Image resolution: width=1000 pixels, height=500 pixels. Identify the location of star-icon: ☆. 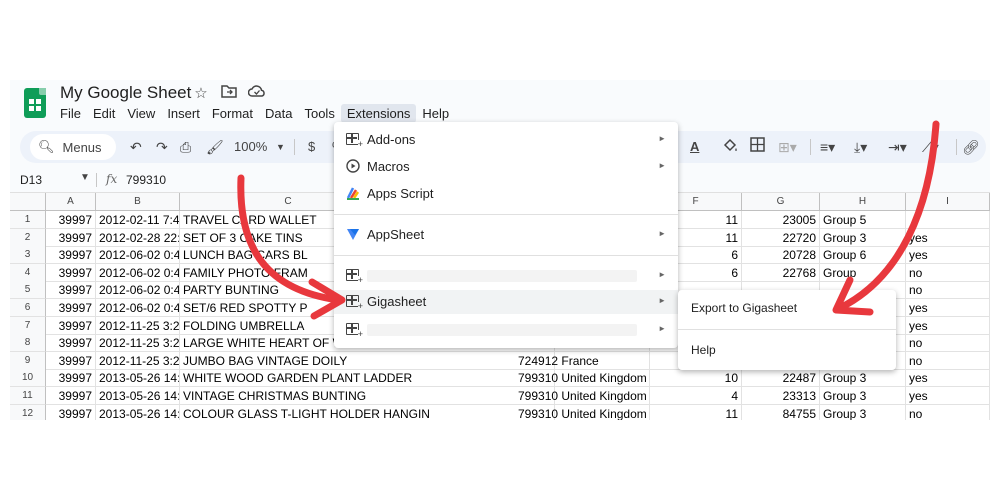
(201, 93).